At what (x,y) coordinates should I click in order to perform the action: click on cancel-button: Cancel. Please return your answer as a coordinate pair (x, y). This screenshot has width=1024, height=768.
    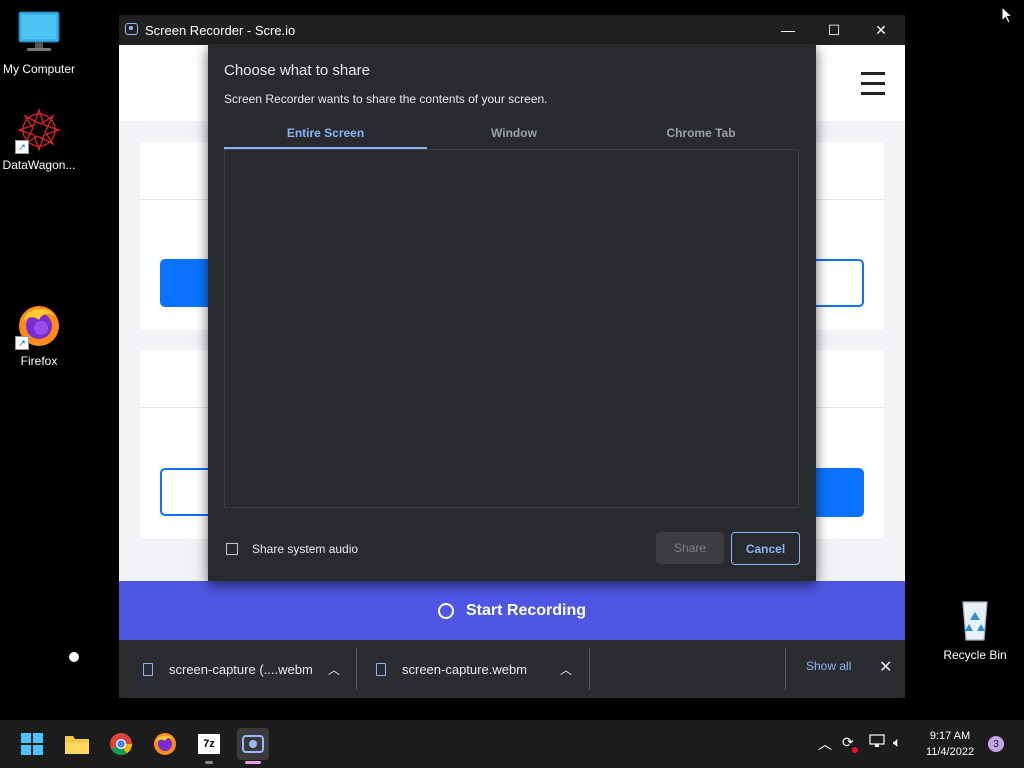
    Looking at the image, I should click on (765, 548).